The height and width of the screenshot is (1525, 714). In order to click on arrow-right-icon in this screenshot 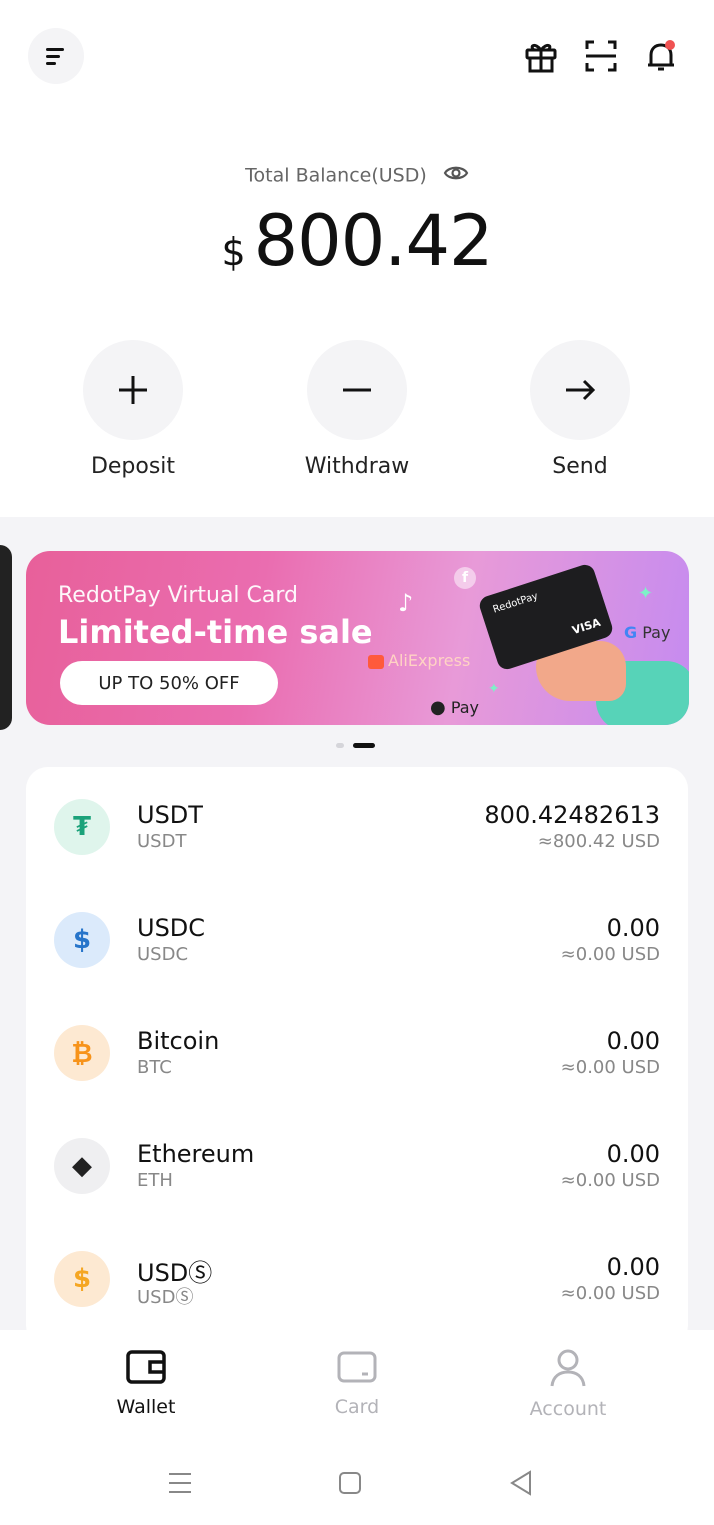, I will do `click(580, 390)`.